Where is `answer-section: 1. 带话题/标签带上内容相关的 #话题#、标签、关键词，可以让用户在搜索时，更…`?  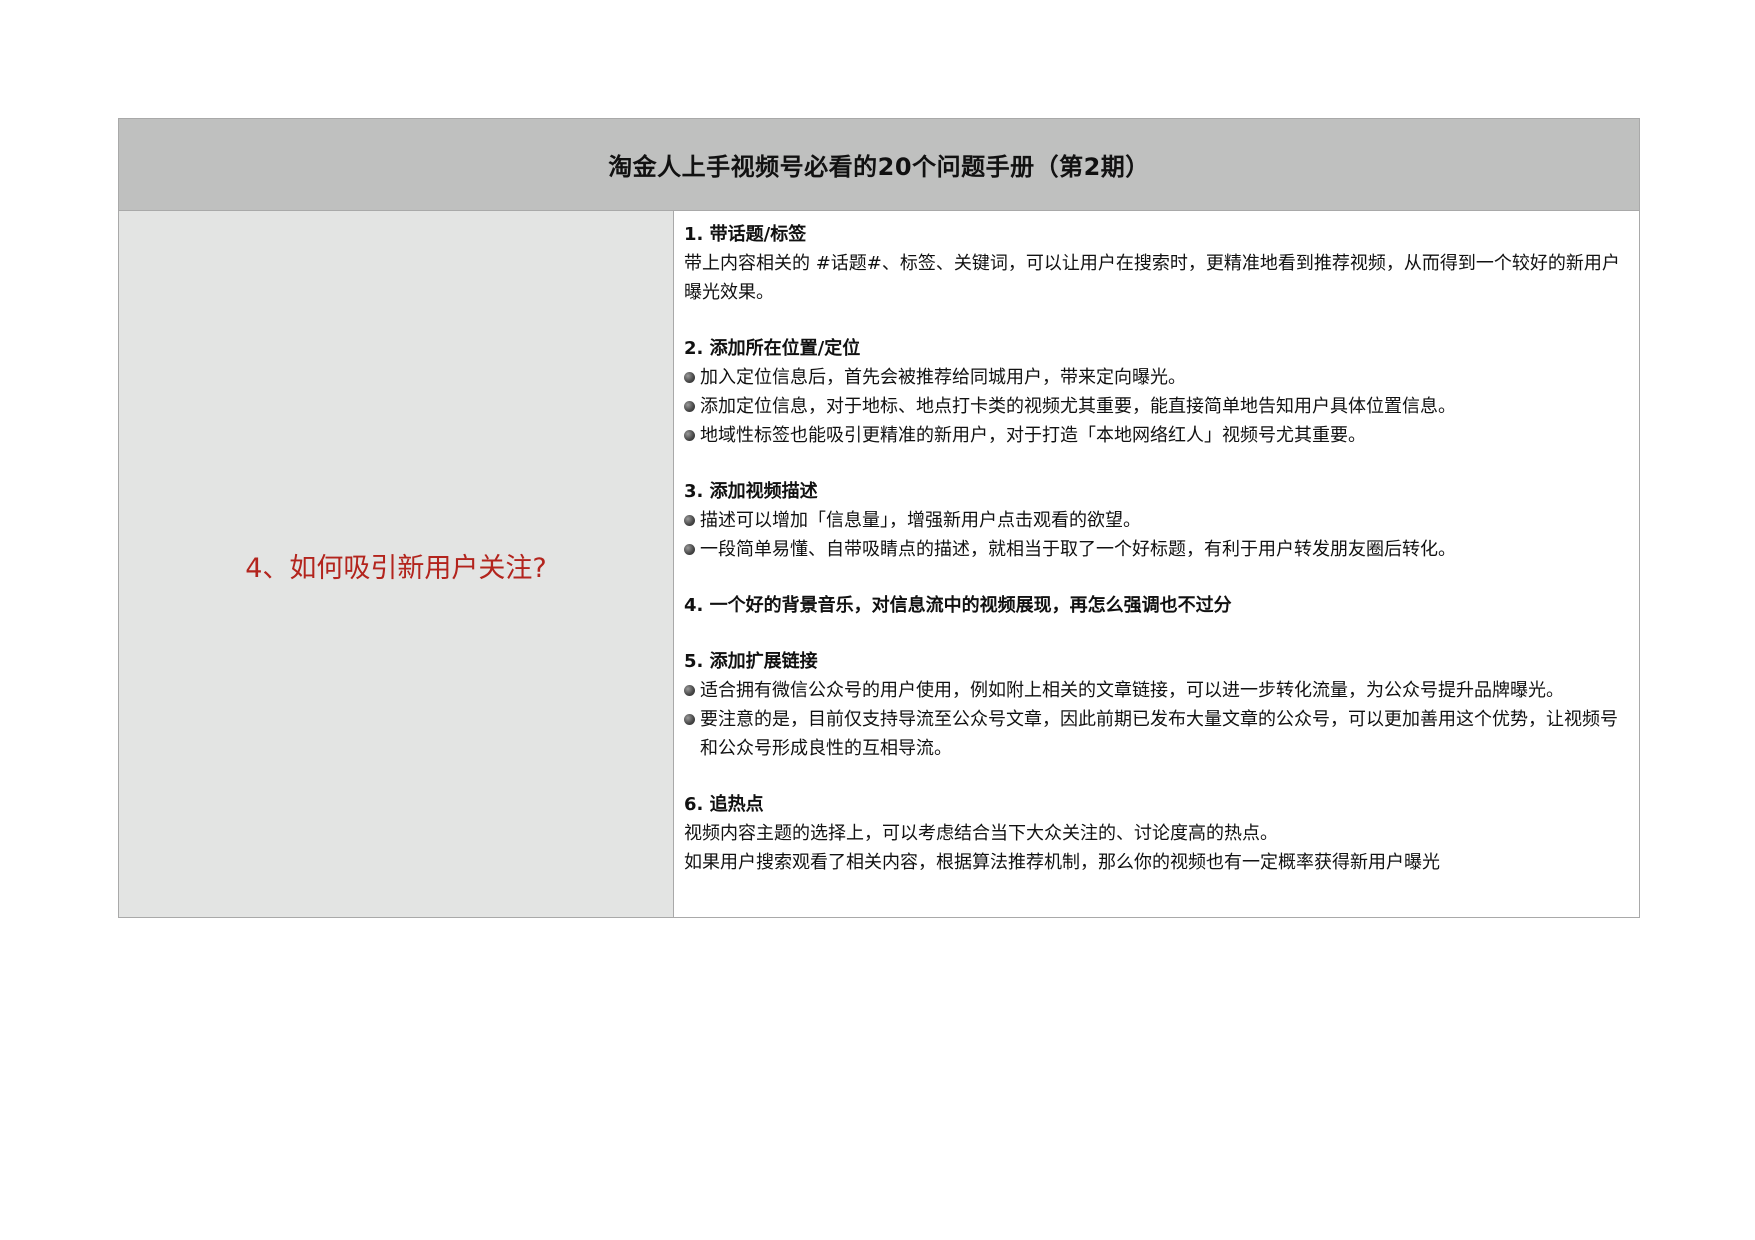
answer-section: 1. 带话题/标签带上内容相关的 #话题#、标签、关键词，可以让用户在搜索时，更… is located at coordinates (1157, 263).